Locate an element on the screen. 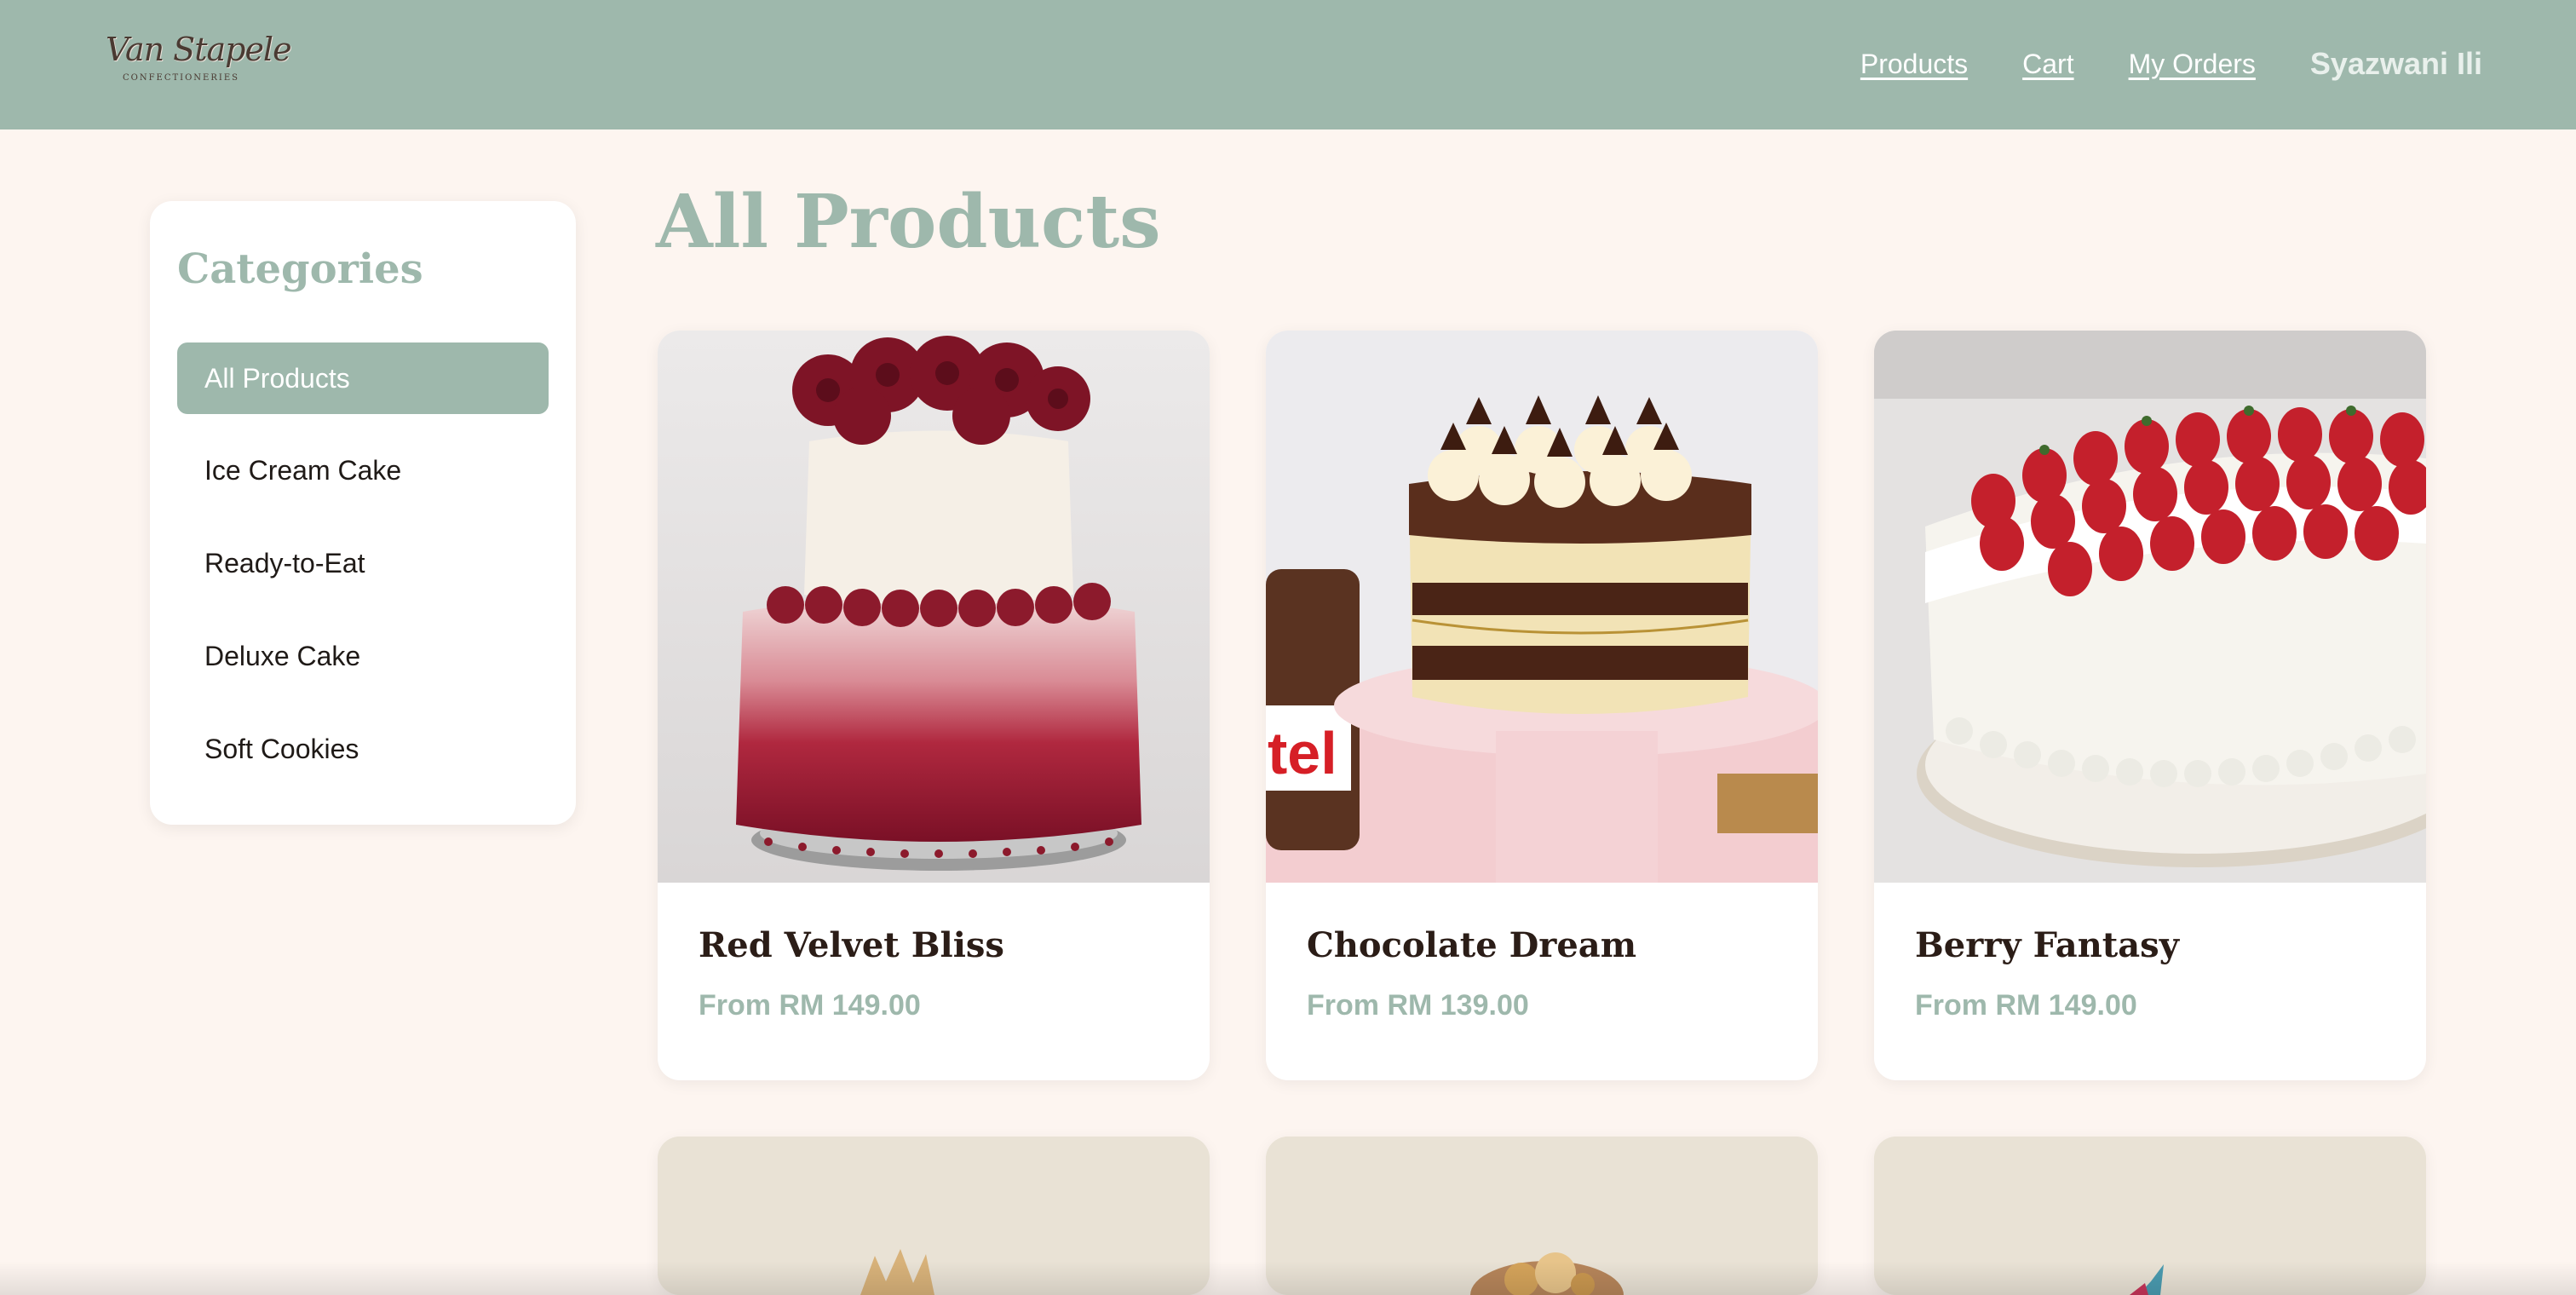 The width and height of the screenshot is (2576, 1295). brand-logo-text: Van Stapele is located at coordinates (199, 49).